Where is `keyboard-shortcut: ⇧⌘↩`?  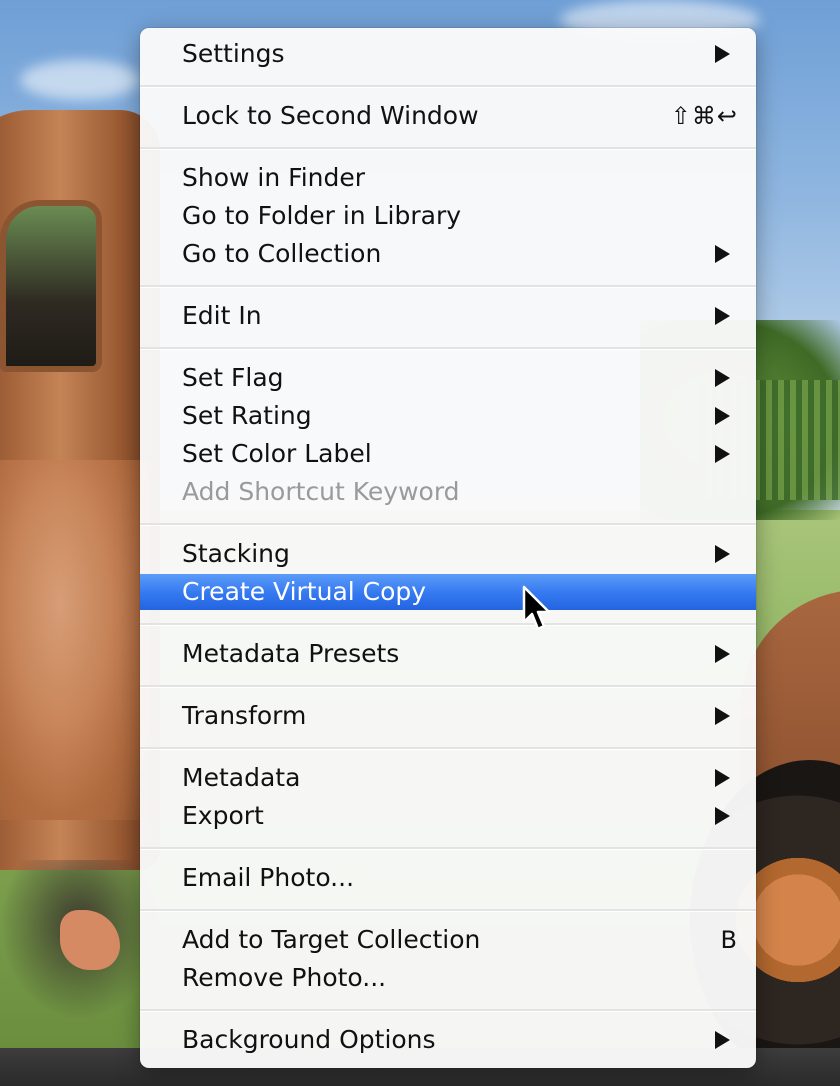
keyboard-shortcut: ⇧⌘↩ is located at coordinates (704, 116).